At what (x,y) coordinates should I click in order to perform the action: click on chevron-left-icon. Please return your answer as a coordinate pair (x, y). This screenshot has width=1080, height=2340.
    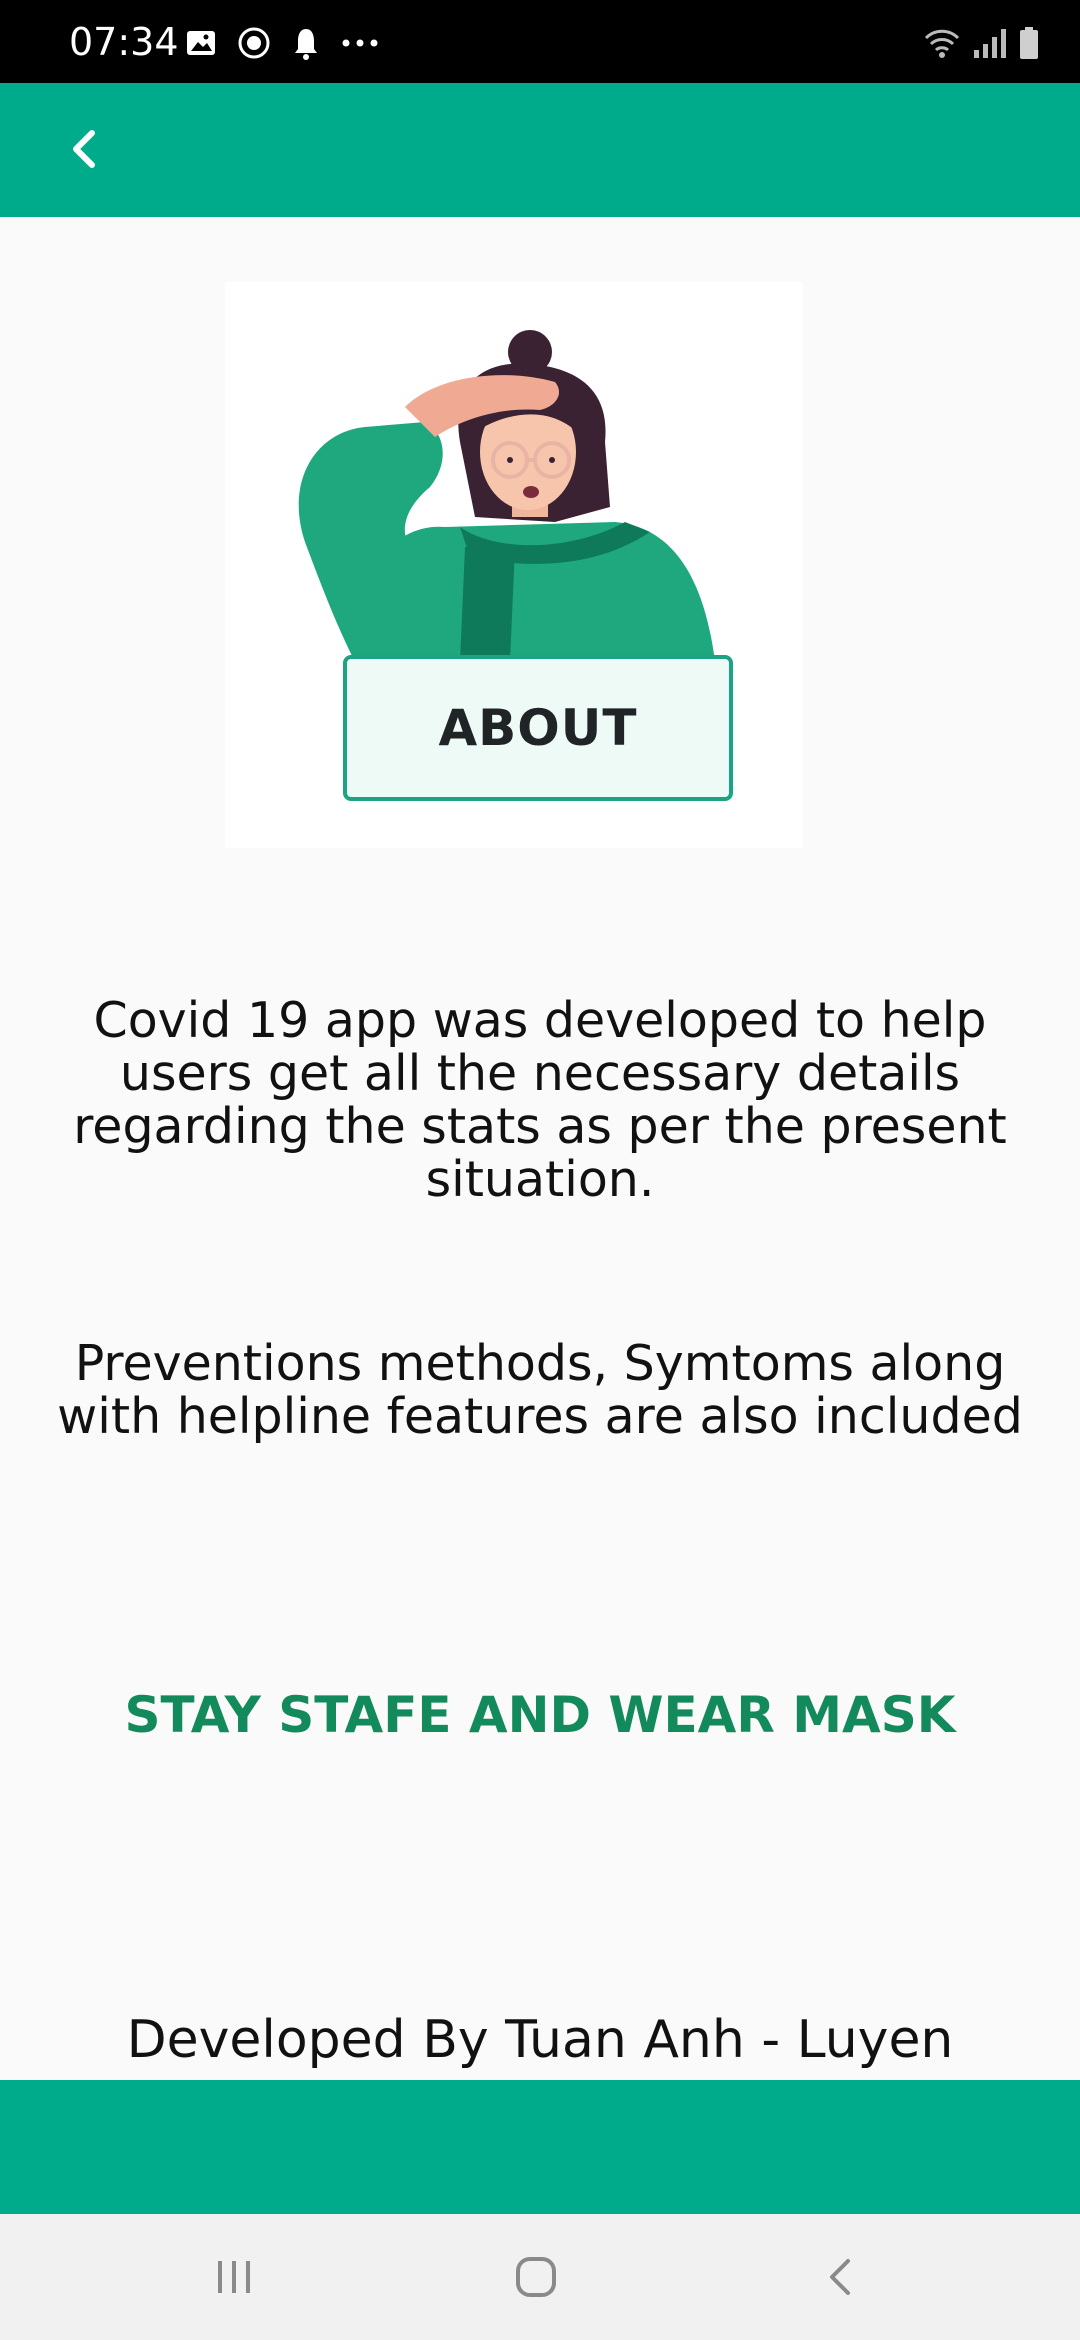
    Looking at the image, I should click on (84, 149).